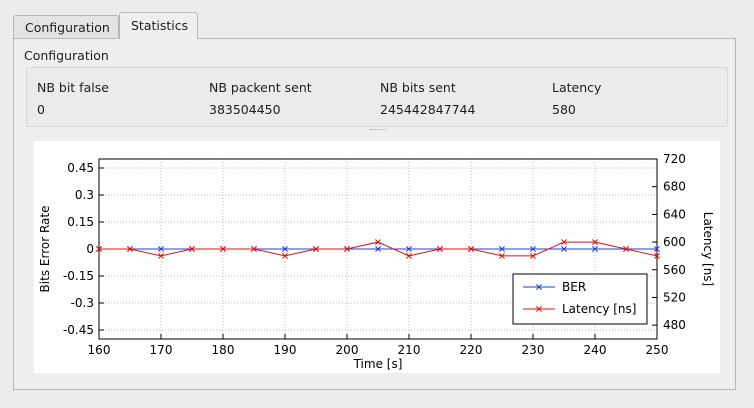 The width and height of the screenshot is (754, 408). Describe the element at coordinates (223, 350) in the screenshot. I see `x-tick-label: 180` at that location.